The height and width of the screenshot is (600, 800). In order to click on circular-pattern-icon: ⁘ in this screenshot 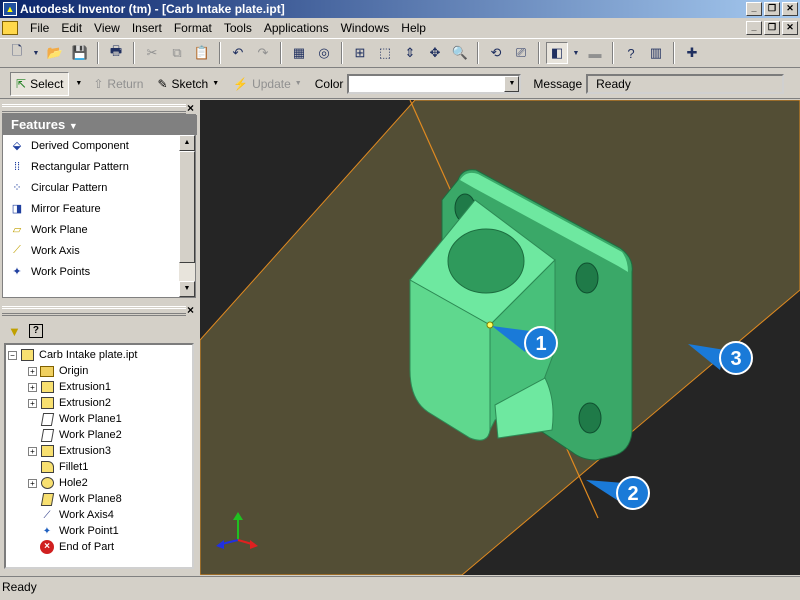, I will do `click(17, 188)`.